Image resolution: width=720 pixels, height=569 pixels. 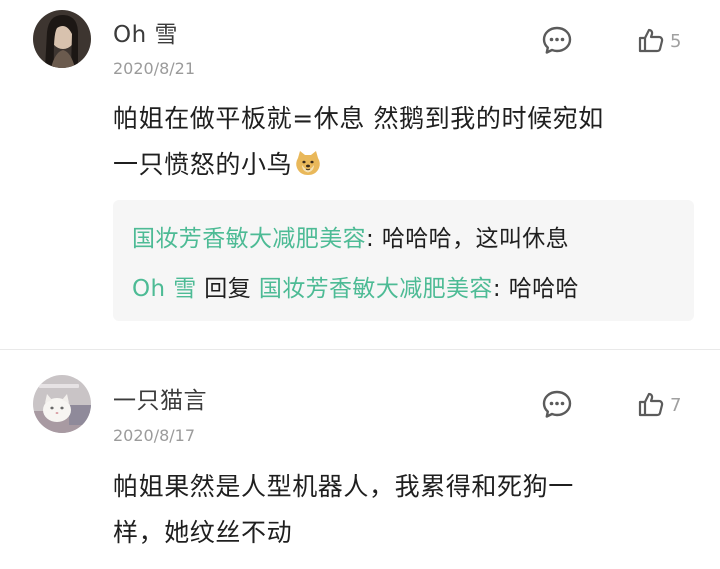 I want to click on reply-text: 哈哈哈，这叫休息, so click(x=475, y=239).